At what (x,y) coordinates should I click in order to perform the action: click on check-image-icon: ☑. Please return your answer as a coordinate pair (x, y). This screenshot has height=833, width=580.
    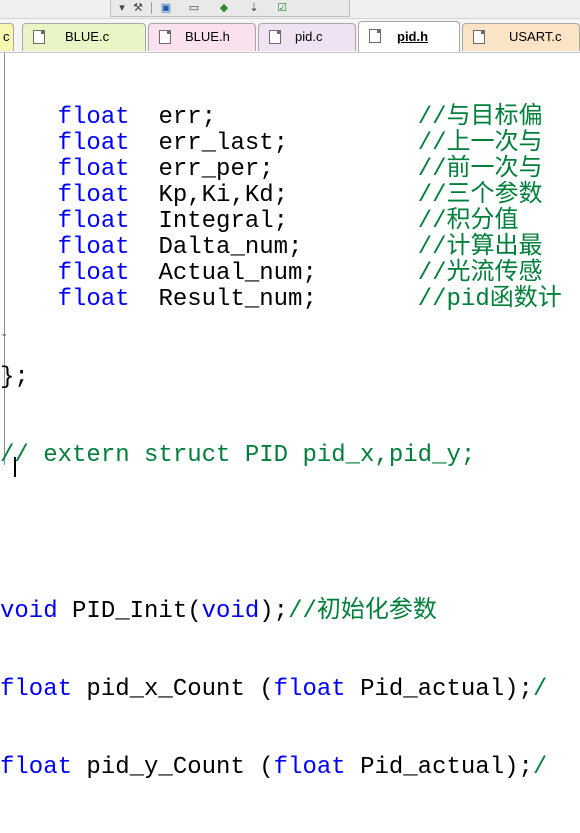
    Looking at the image, I should click on (282, 7).